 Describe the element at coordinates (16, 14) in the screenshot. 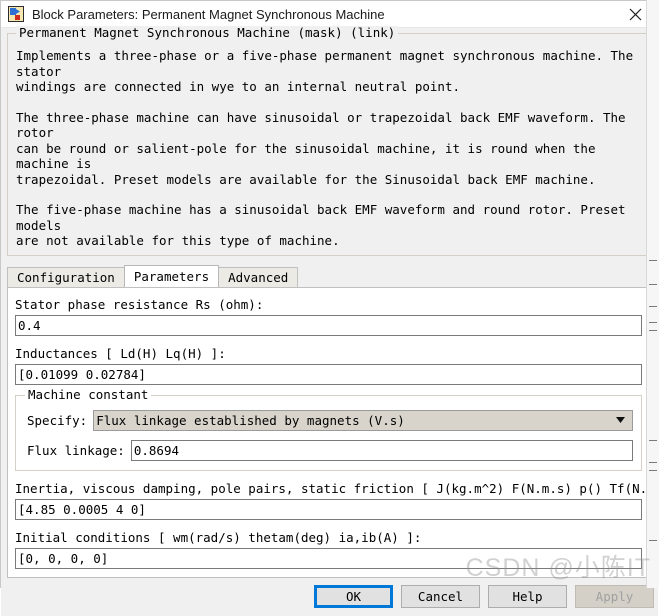

I see `simulink-block-icon` at that location.